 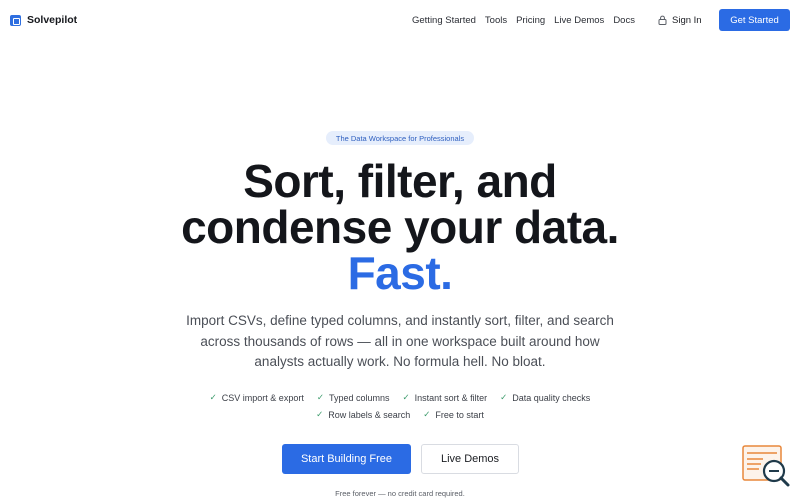 I want to click on nav-link-getting-started: Getting Started, so click(x=444, y=20).